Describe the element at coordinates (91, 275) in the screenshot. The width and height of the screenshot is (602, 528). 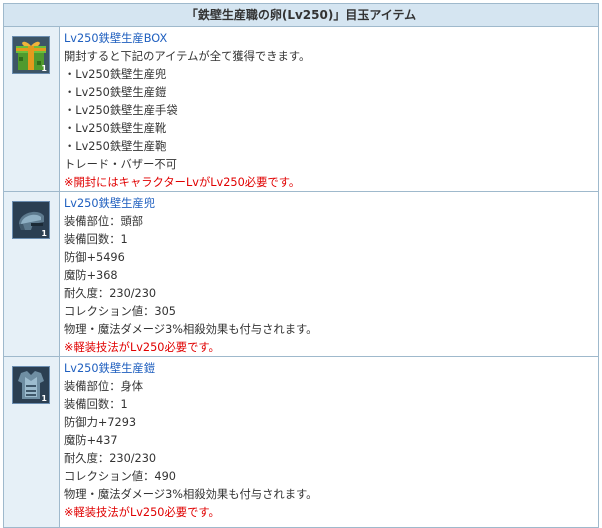
I see `item-line: 魔防+368` at that location.